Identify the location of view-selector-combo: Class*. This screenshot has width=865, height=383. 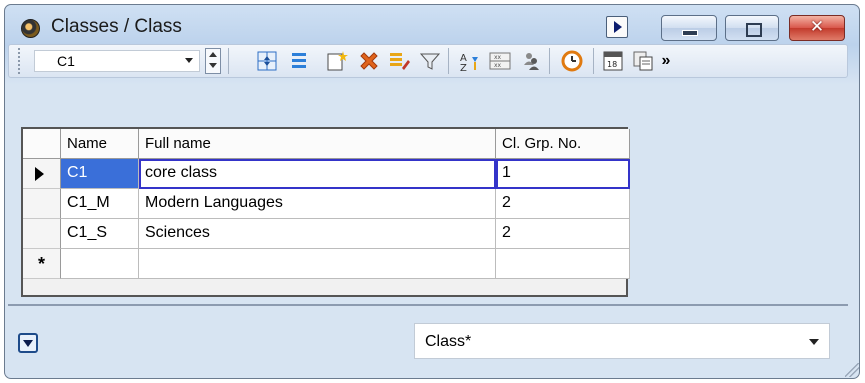
(622, 341).